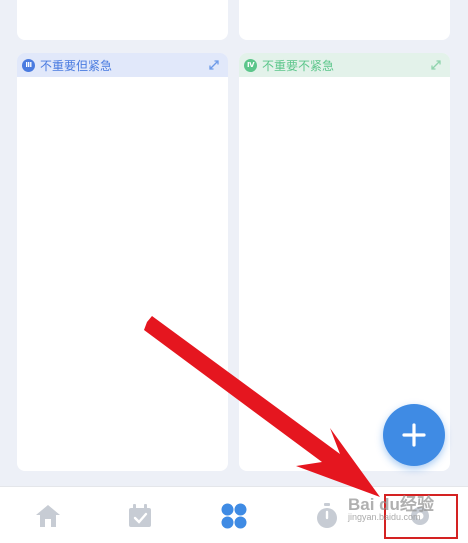 The image size is (468, 543). I want to click on calendar-check-icon, so click(140, 515).